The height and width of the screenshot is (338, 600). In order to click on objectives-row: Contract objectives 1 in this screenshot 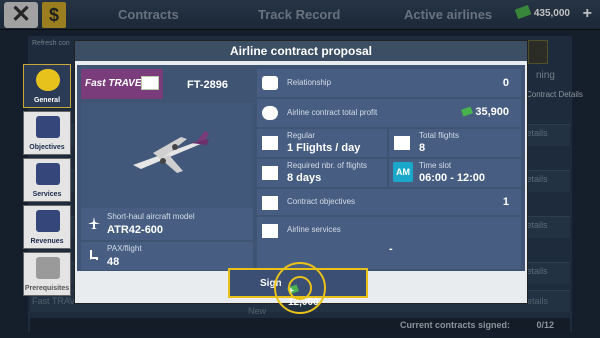, I will do `click(389, 202)`.